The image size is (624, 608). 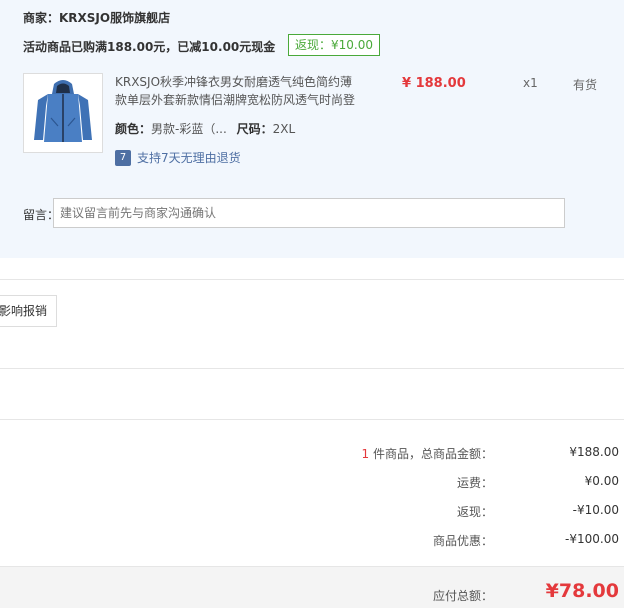 I want to click on product-title-line-2: 款单层外套新款情侣潮牌宽松防风透气时尚登, so click(x=237, y=100).